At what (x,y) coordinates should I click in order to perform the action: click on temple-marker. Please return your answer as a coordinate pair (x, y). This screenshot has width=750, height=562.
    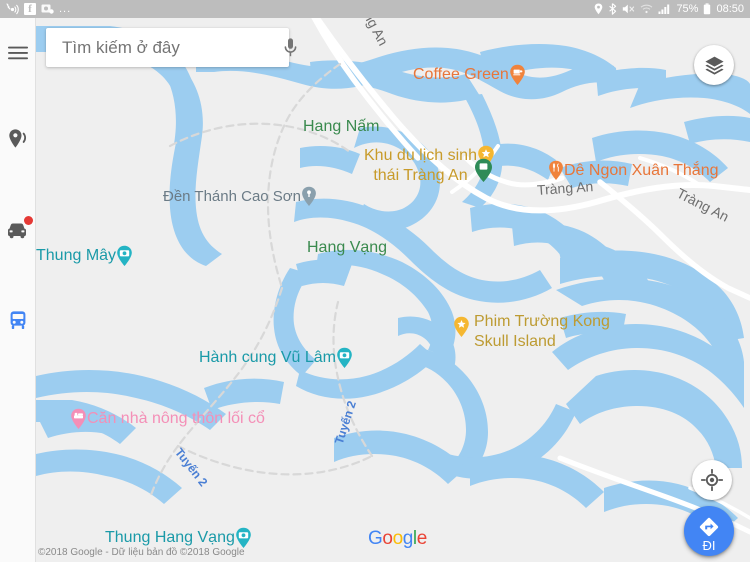
    Looking at the image, I should click on (309, 196).